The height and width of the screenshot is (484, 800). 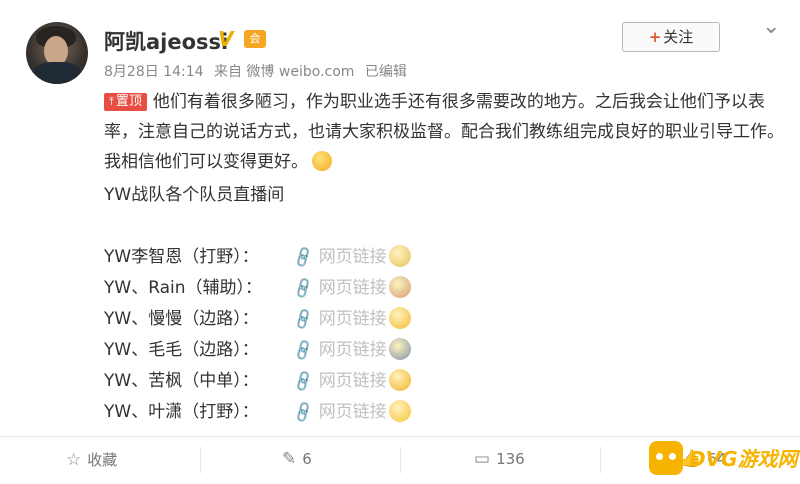 I want to click on player-row: YW、苦枫（中单）： 🔗 网页链接, so click(x=257, y=381).